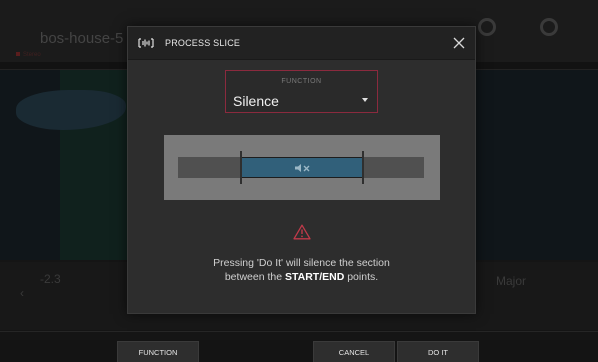 The height and width of the screenshot is (362, 598). Describe the element at coordinates (299, 351) in the screenshot. I see `softkey-bar` at that location.